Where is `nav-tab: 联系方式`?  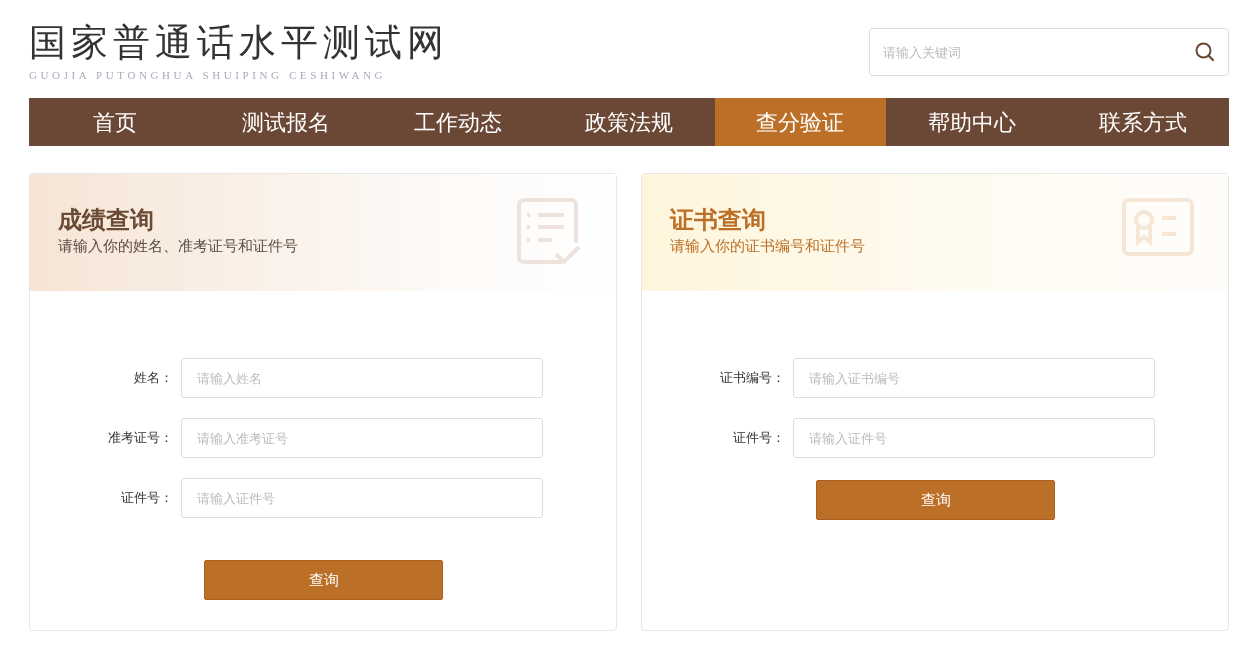 nav-tab: 联系方式 is located at coordinates (1143, 122).